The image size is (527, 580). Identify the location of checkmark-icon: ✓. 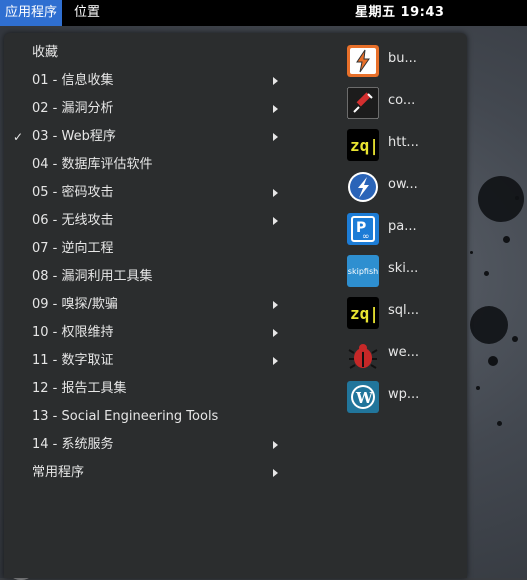
(18, 137).